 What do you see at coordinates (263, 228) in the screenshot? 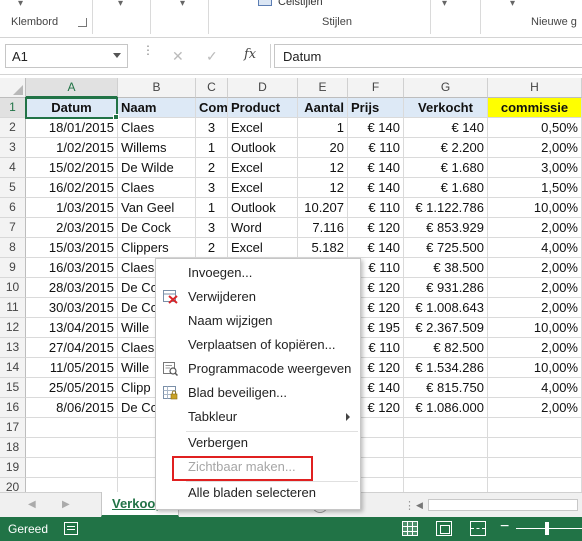
I see `table-cell: Word` at bounding box center [263, 228].